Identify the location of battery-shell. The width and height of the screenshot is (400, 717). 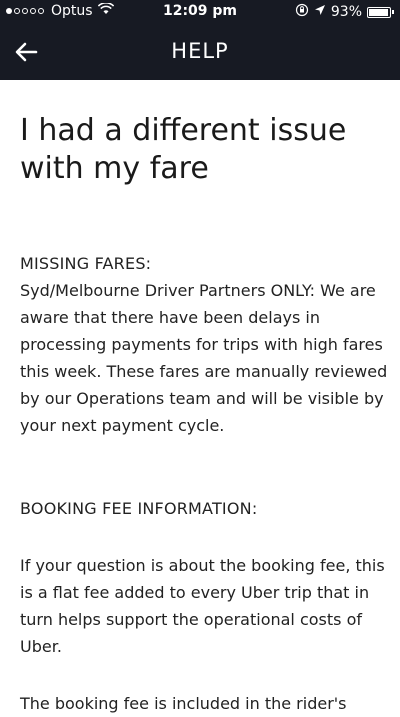
(379, 12).